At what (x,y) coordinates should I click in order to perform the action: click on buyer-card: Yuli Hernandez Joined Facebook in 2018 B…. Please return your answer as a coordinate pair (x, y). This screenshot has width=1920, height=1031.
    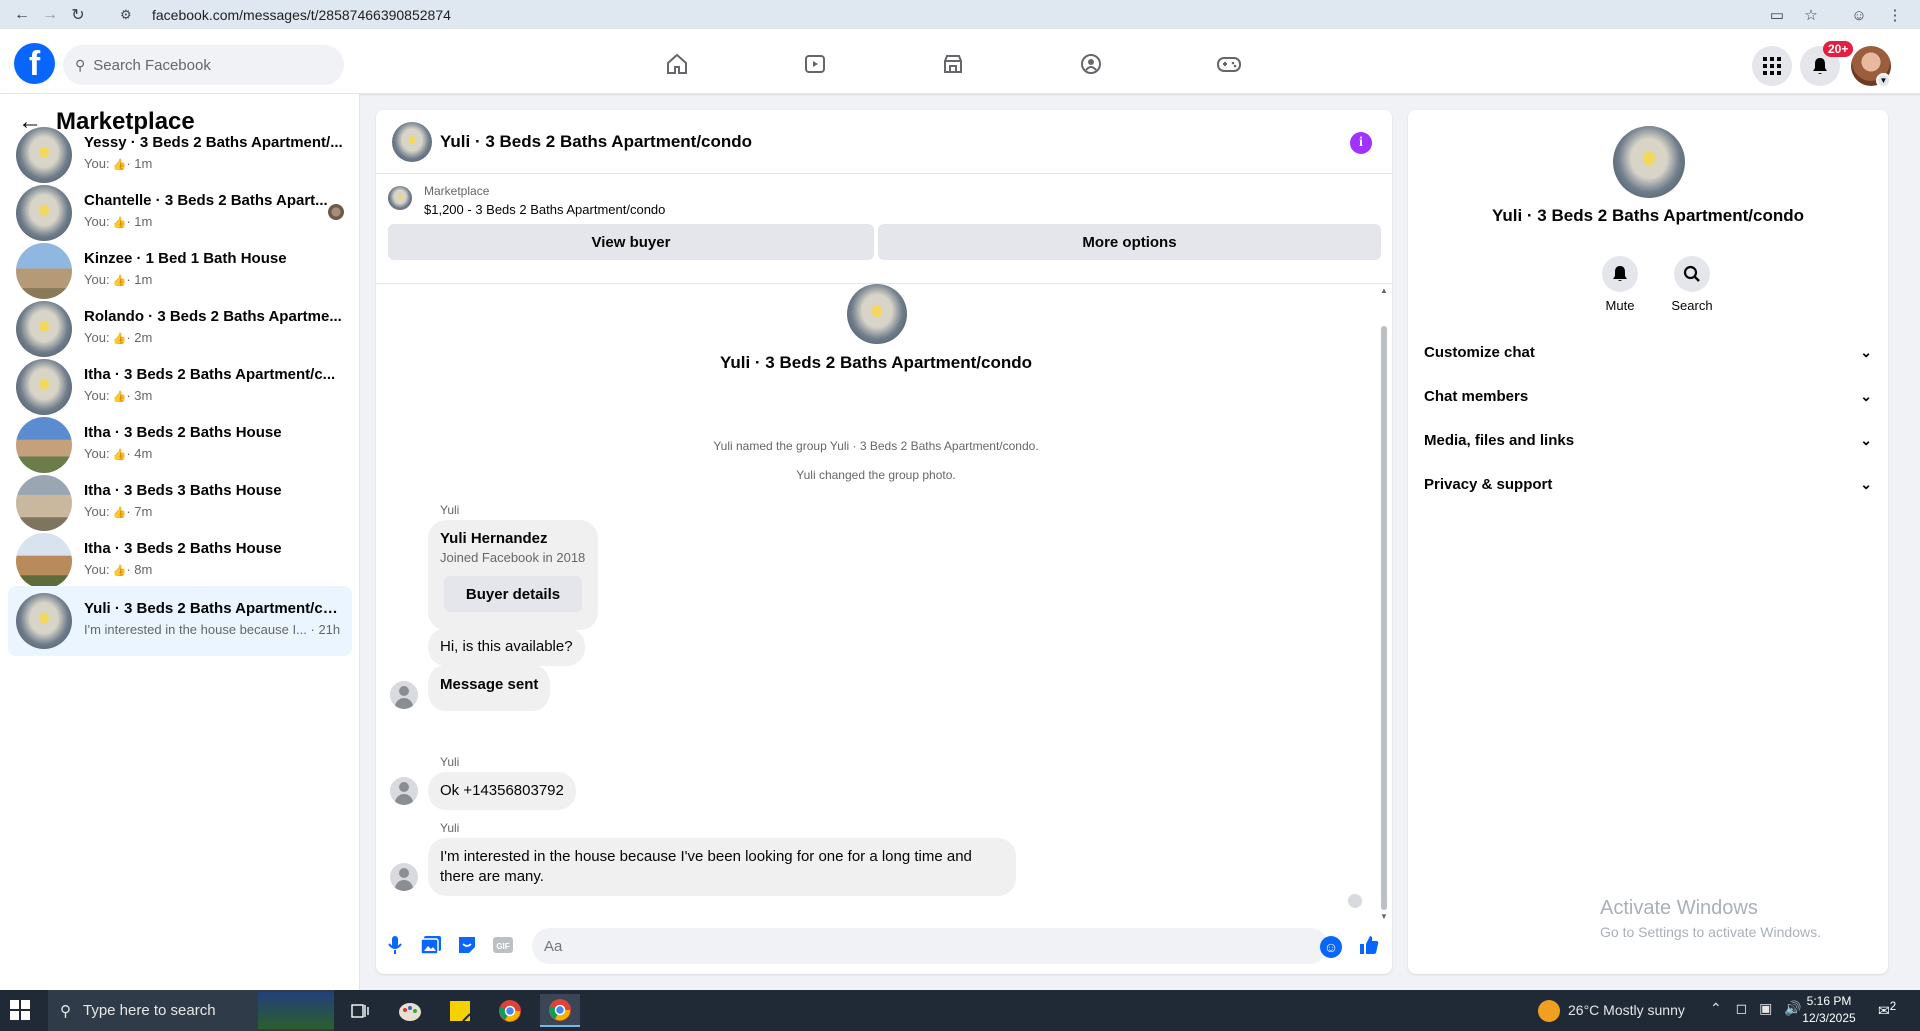
    Looking at the image, I should click on (513, 575).